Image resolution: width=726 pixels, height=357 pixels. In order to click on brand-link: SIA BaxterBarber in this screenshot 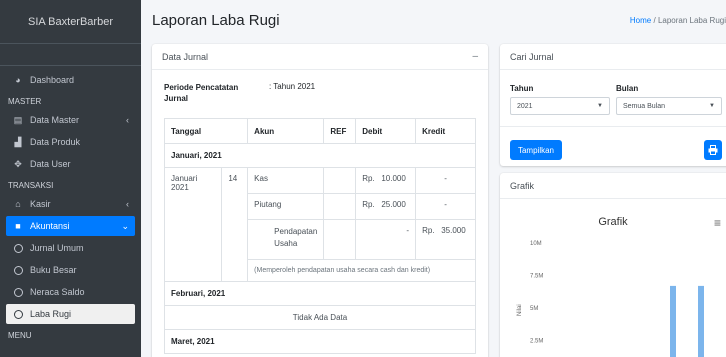, I will do `click(70, 22)`.